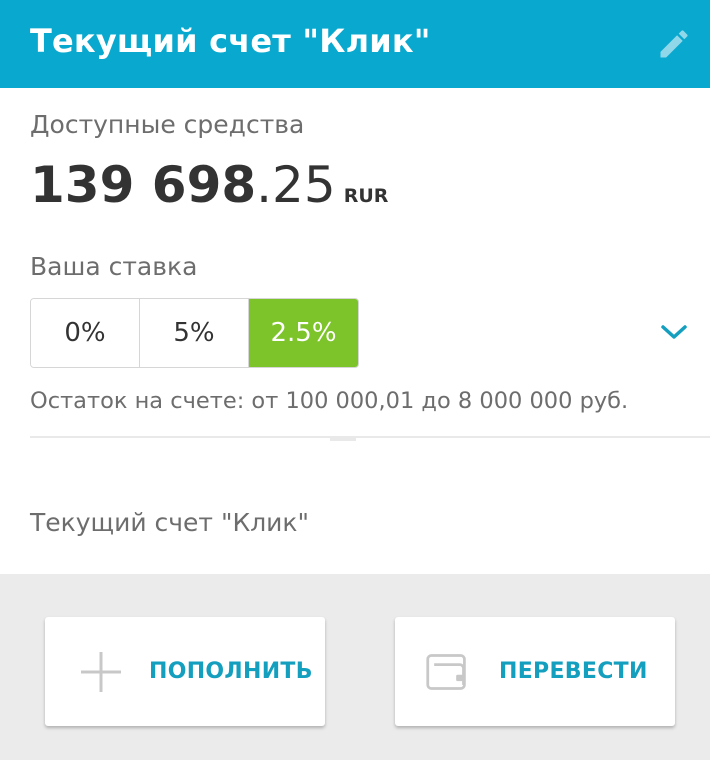 This screenshot has height=760, width=710. I want to click on rate-label: Ваша ставка, so click(114, 266).